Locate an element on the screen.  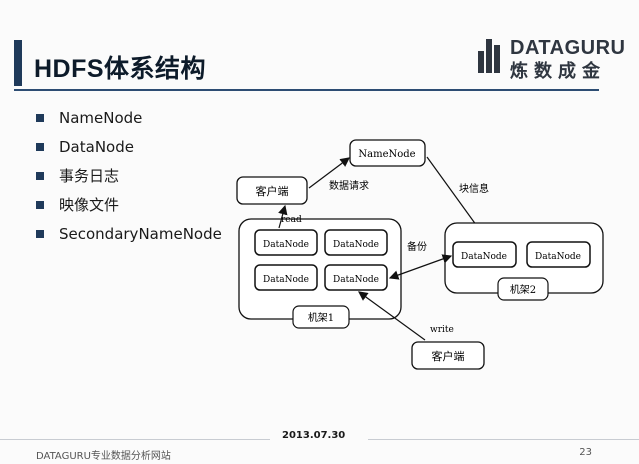
page-number: 23 is located at coordinates (585, 452).